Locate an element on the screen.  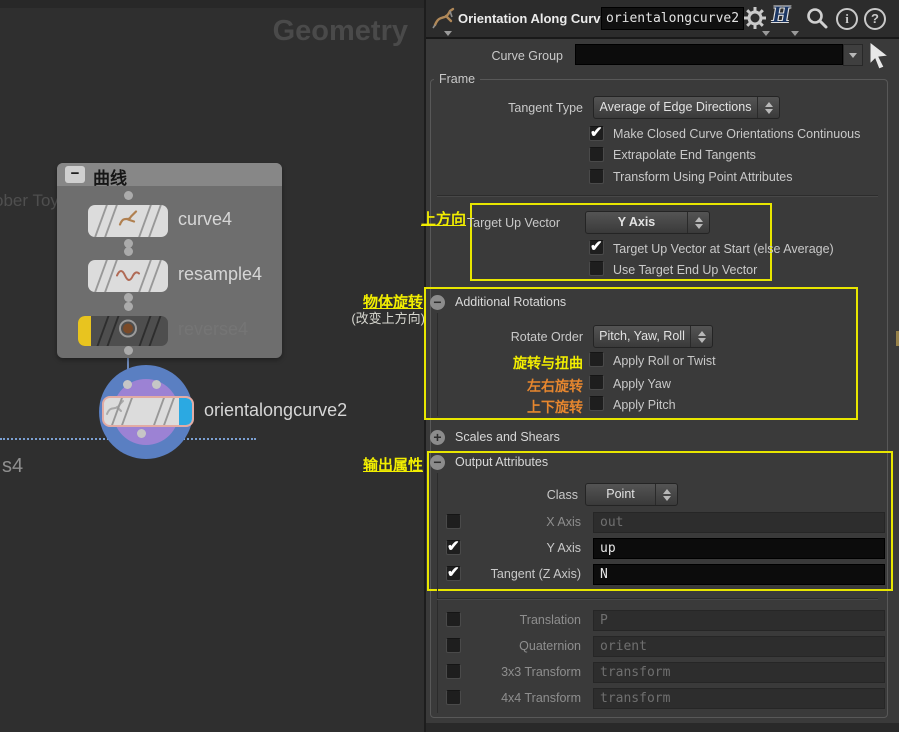
display-flag is located at coordinates (185, 411).